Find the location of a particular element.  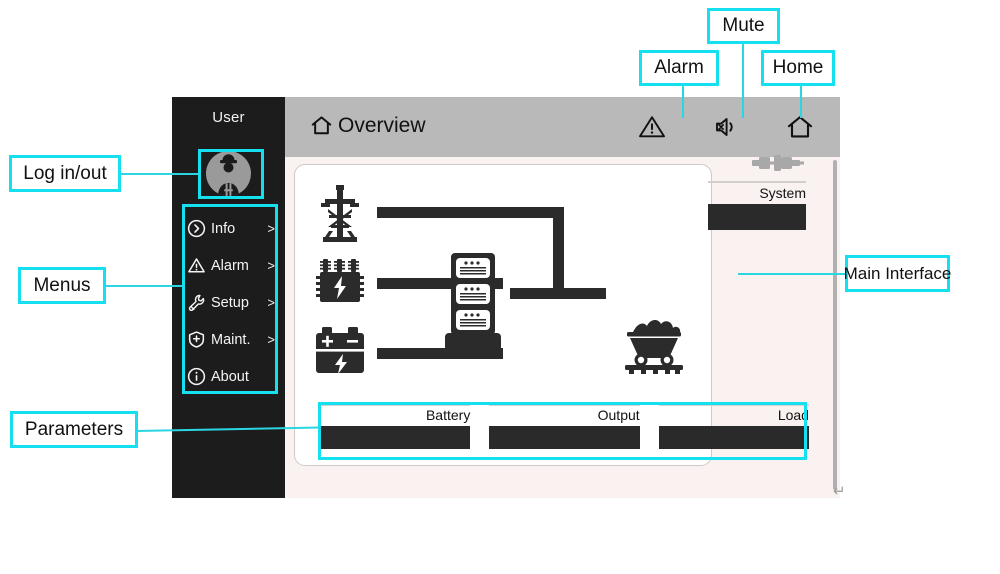

leader-line-main-interface is located at coordinates (793, 274).